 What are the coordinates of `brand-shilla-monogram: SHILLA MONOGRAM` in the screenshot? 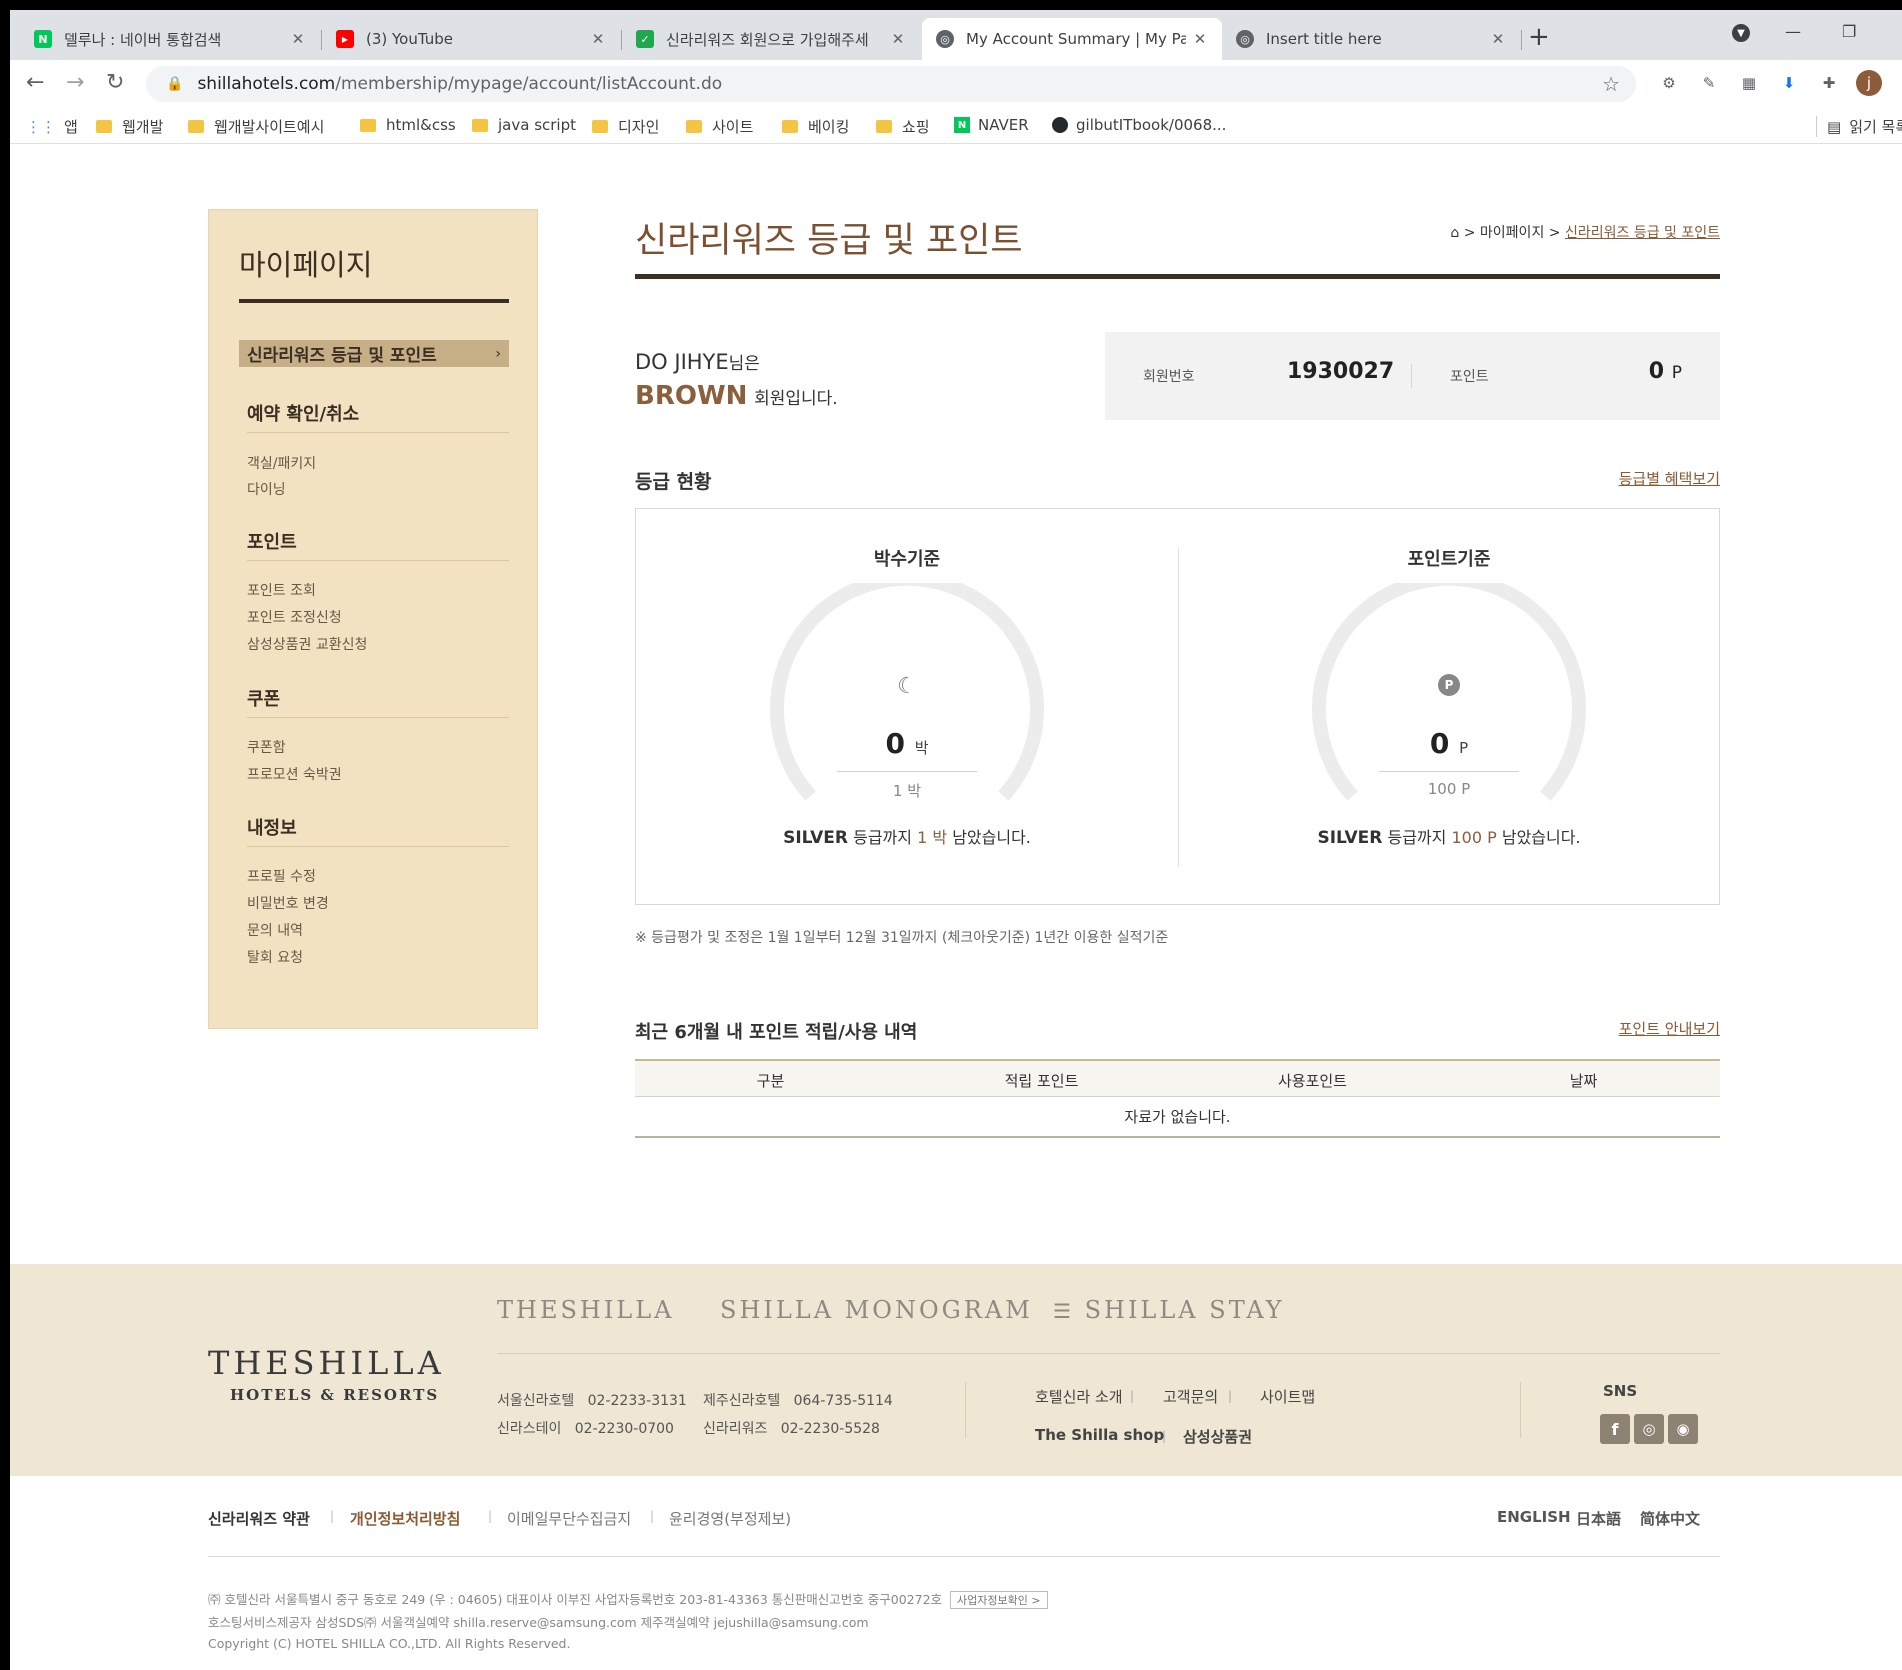 It's located at (876, 1310).